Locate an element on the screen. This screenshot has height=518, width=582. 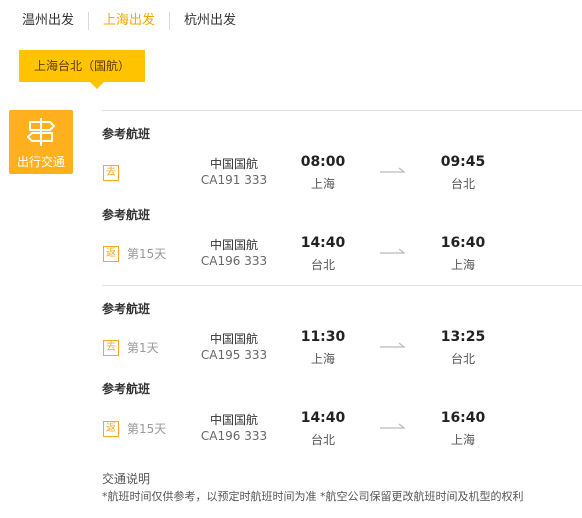
transport-note-text: *航班时间仅供参考，以预定时航班时间为准 *航空公司保留更改航班时间及机型的权利 is located at coordinates (313, 496).